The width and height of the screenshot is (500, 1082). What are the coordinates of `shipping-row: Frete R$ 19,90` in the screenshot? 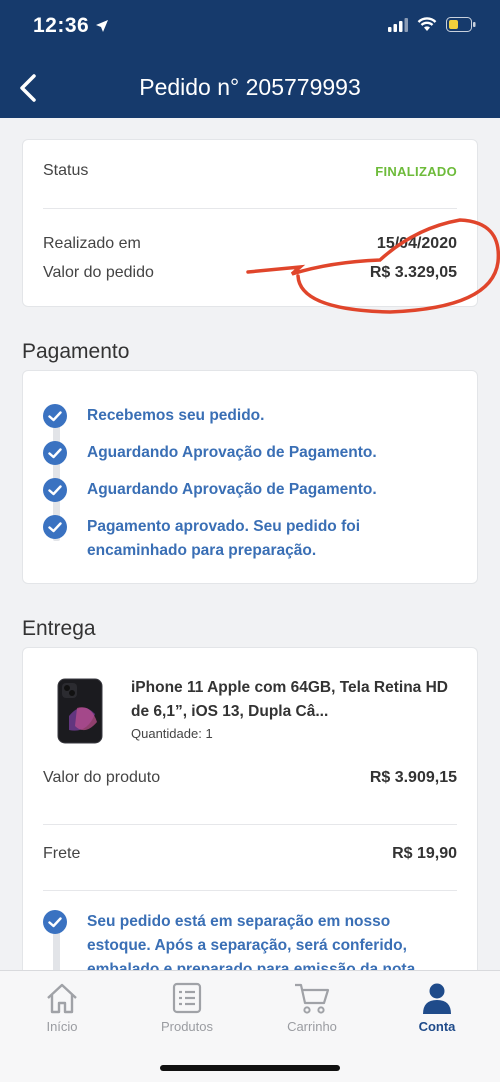 It's located at (250, 854).